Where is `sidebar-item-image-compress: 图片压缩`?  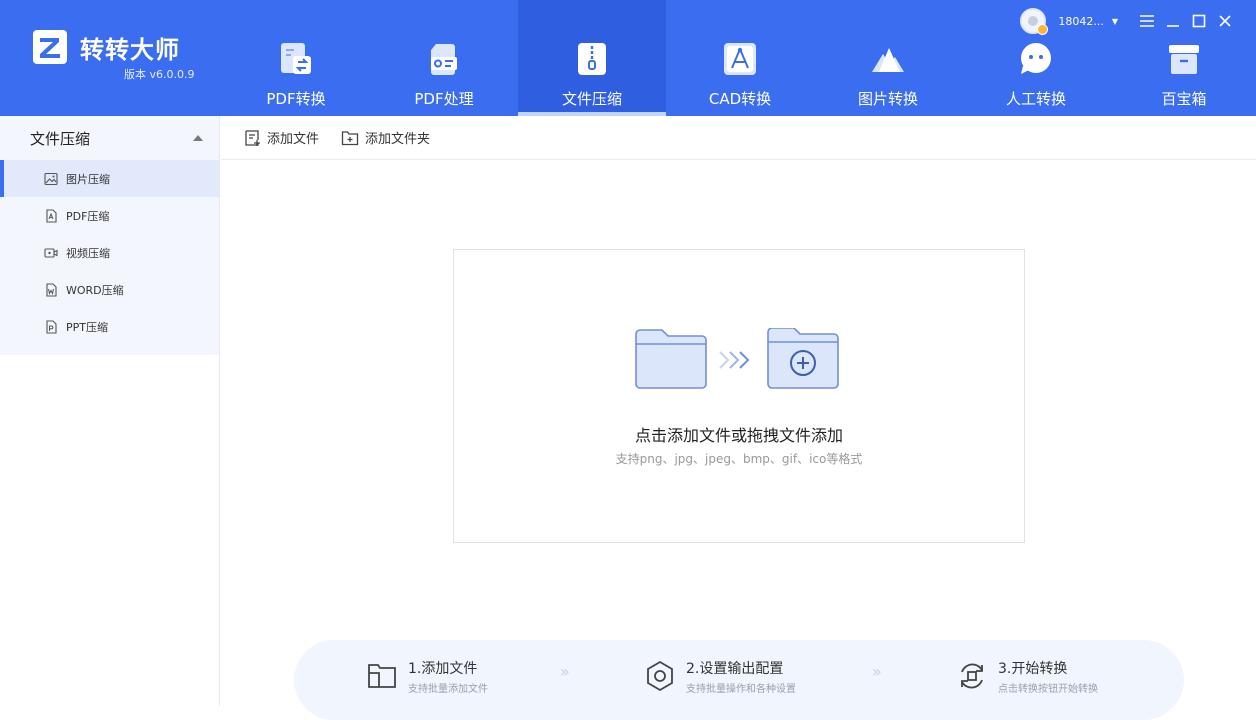 sidebar-item-image-compress: 图片压缩 is located at coordinates (109, 178).